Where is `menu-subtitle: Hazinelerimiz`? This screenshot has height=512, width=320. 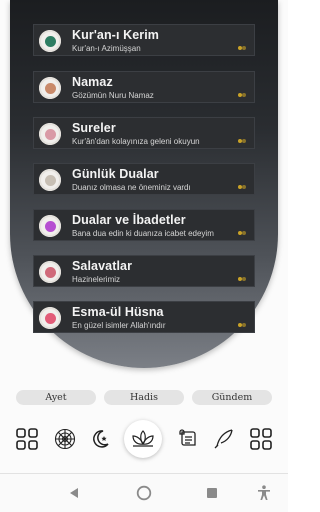 menu-subtitle: Hazinelerimiz is located at coordinates (96, 279).